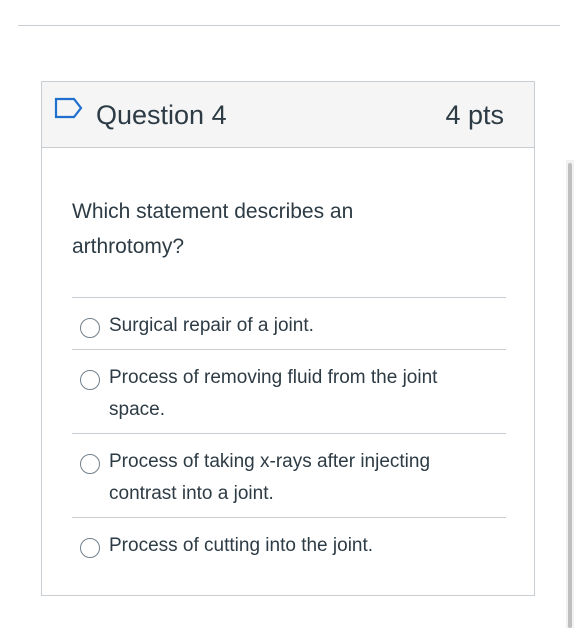  Describe the element at coordinates (570, 395) in the screenshot. I see `scrollbar-thumb` at that location.